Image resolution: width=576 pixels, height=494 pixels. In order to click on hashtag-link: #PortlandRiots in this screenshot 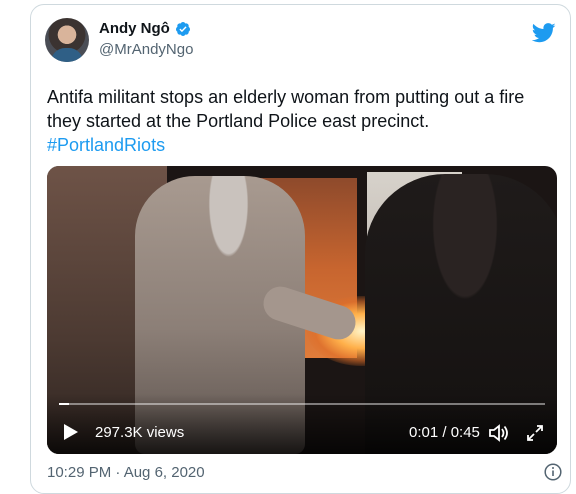, I will do `click(106, 145)`.